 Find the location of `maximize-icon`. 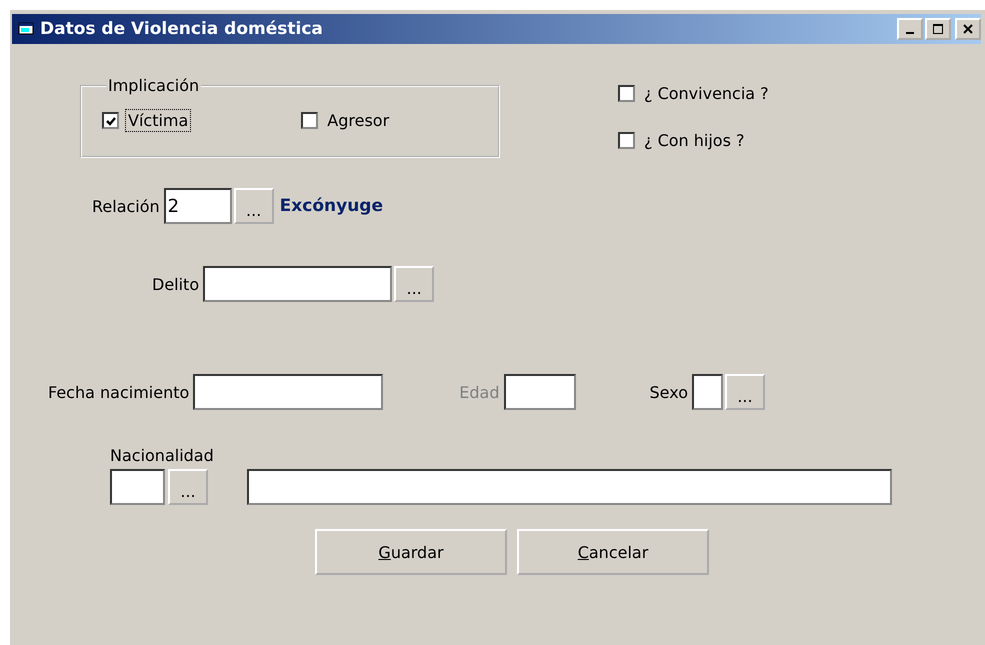

maximize-icon is located at coordinates (938, 29).